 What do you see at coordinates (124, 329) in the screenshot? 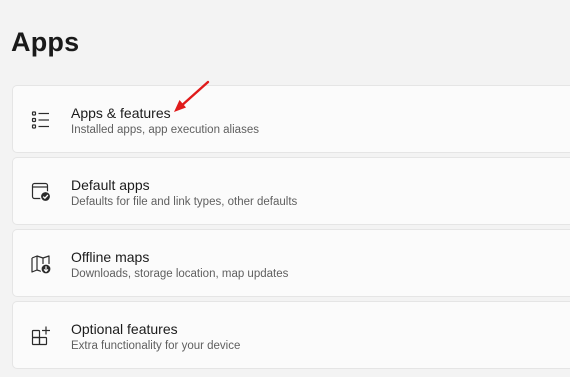
I see `item-title: Optional features` at bounding box center [124, 329].